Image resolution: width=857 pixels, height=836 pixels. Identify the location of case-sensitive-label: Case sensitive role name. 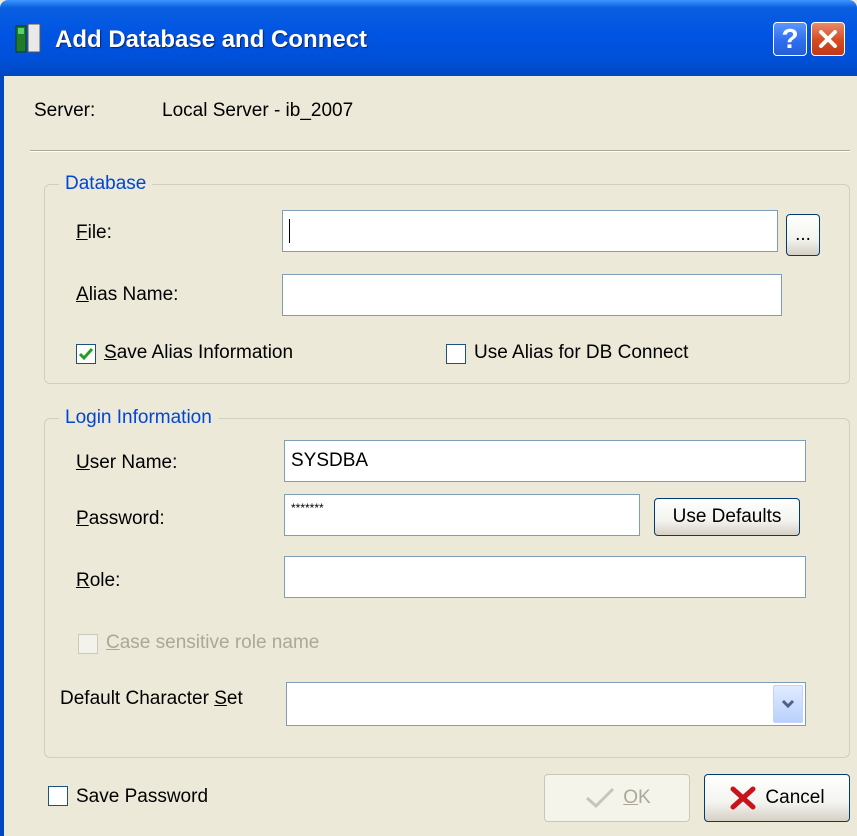
(212, 643).